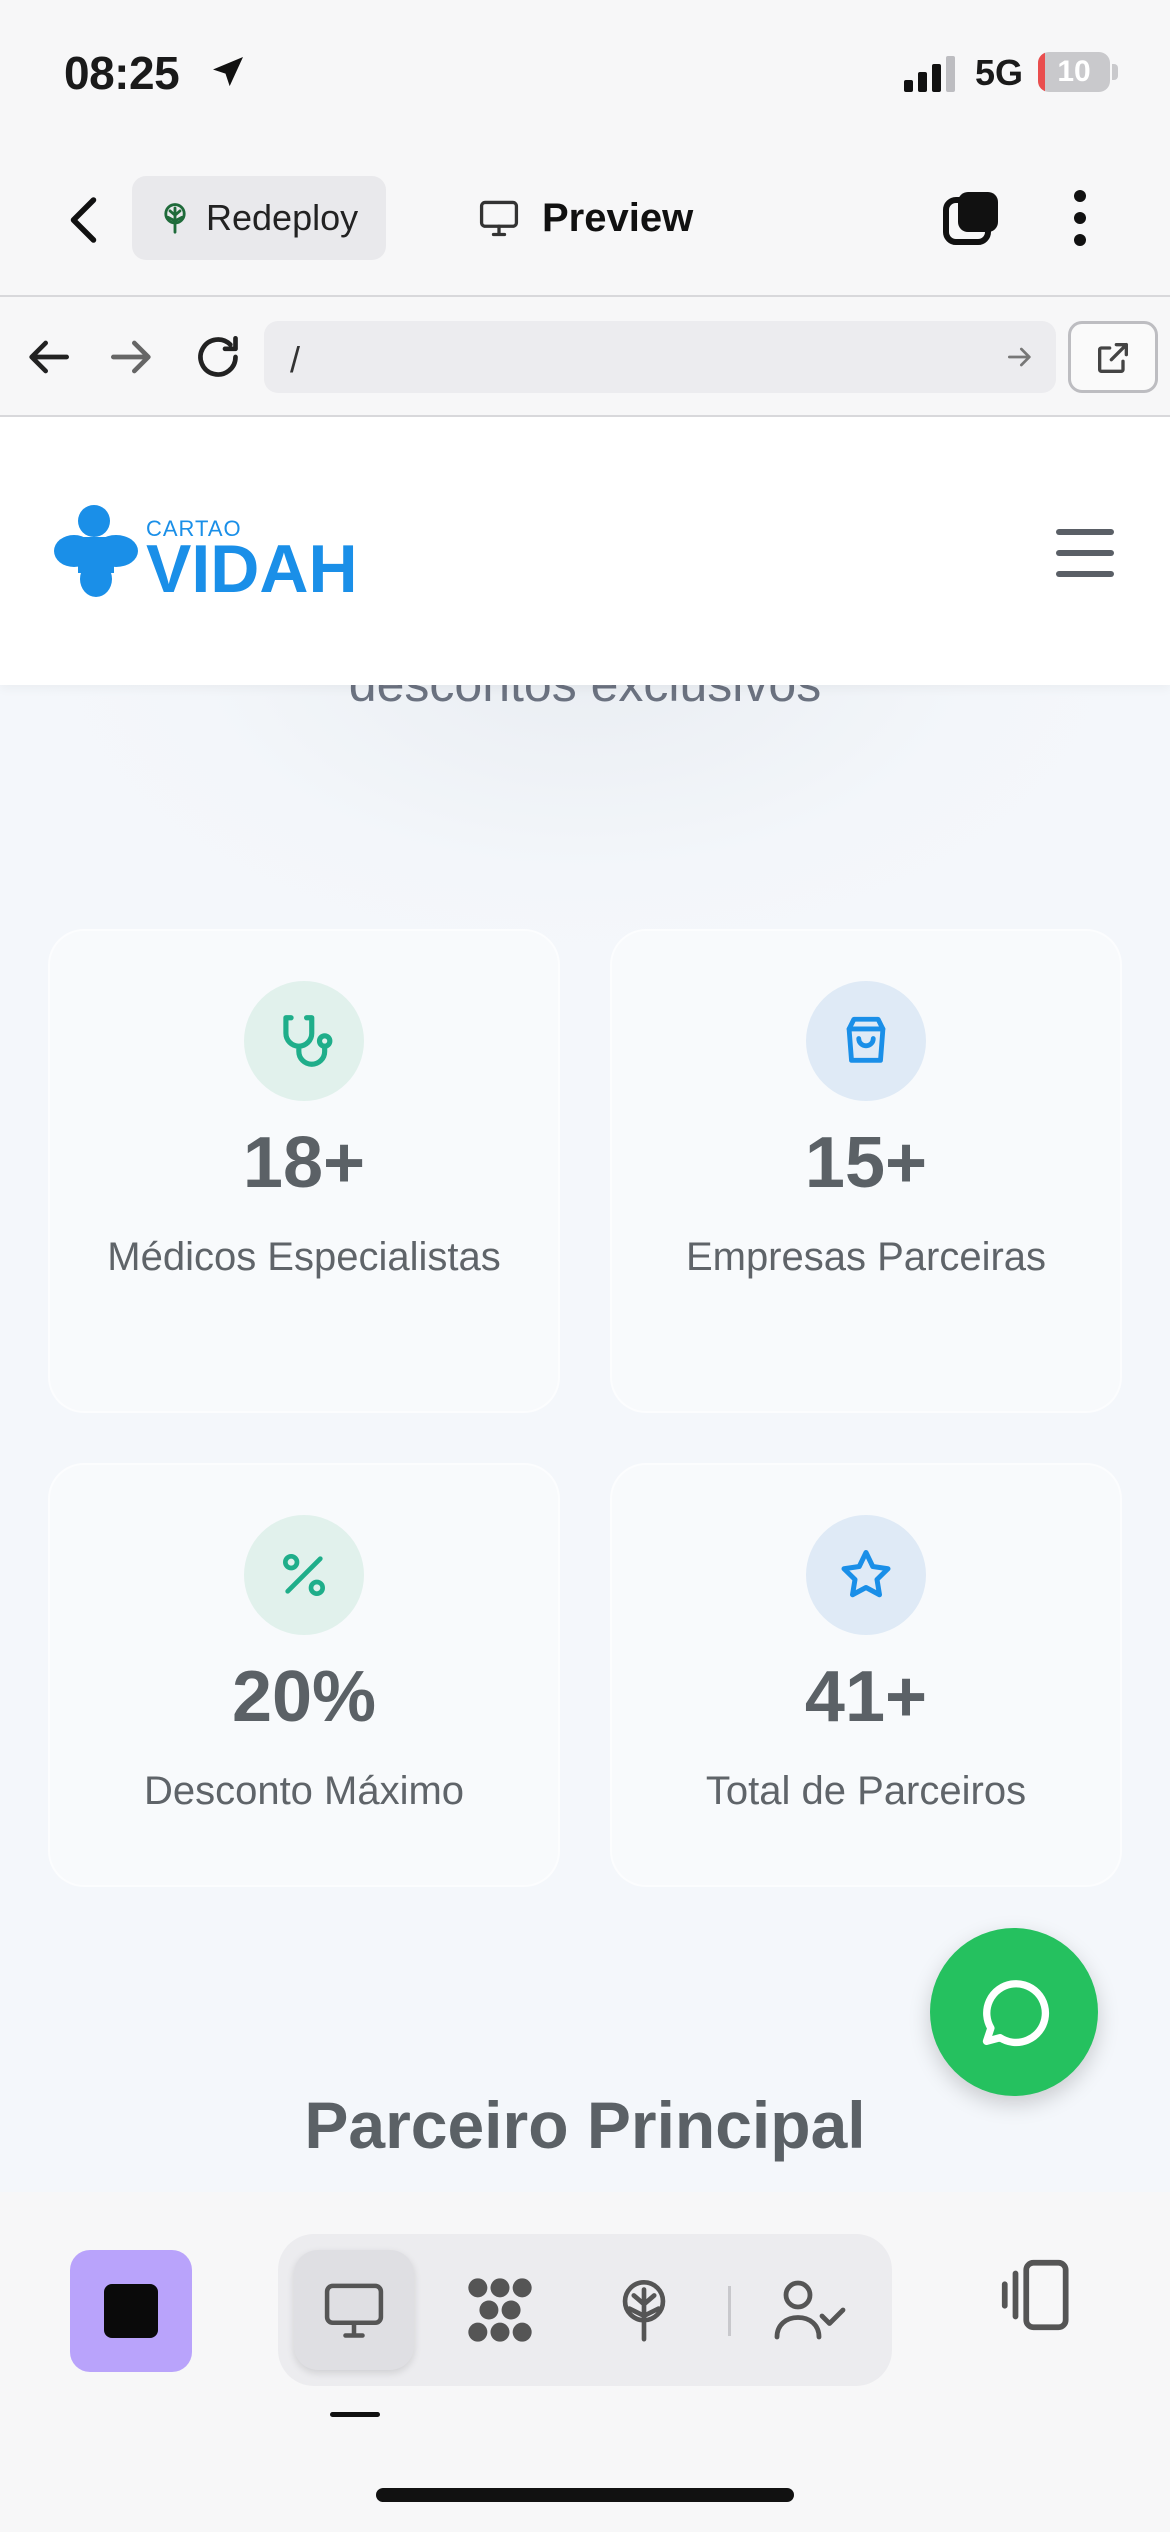 This screenshot has height=2532, width=1170. I want to click on external-link-icon, so click(1113, 358).